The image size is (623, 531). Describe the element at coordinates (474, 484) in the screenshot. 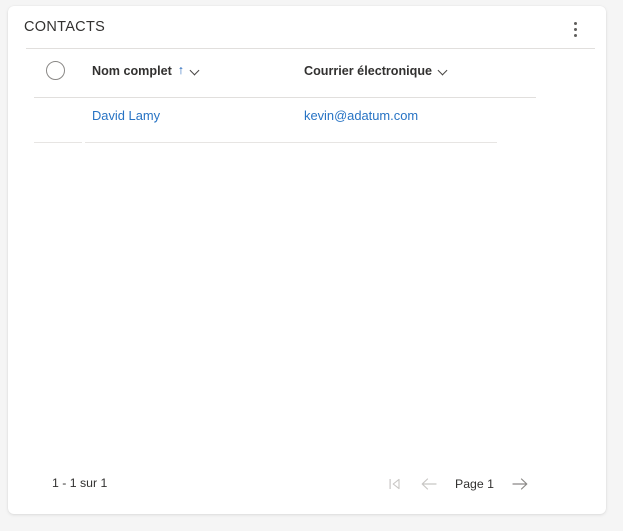

I see `page-number-label: Page 1` at that location.